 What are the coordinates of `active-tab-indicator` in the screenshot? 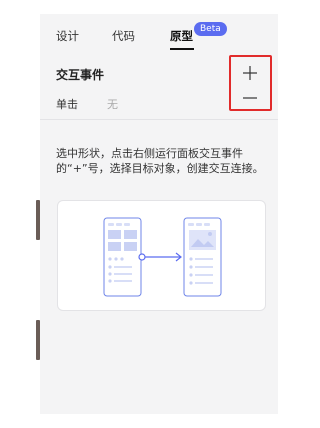 It's located at (182, 49).